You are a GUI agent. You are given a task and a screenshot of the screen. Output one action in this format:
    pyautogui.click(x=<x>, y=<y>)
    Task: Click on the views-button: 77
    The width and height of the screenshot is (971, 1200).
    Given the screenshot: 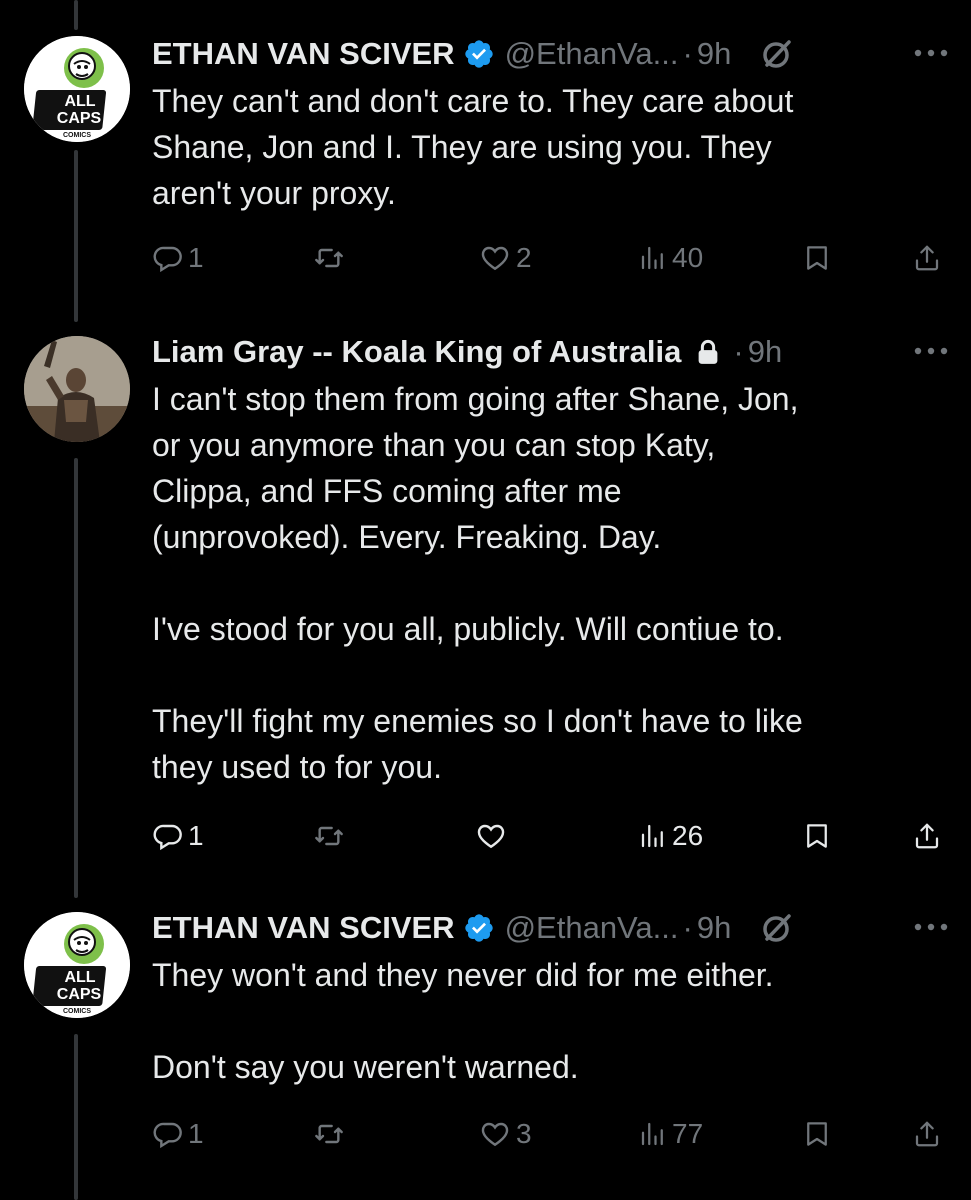 What is the action you would take?
    pyautogui.click(x=670, y=1134)
    